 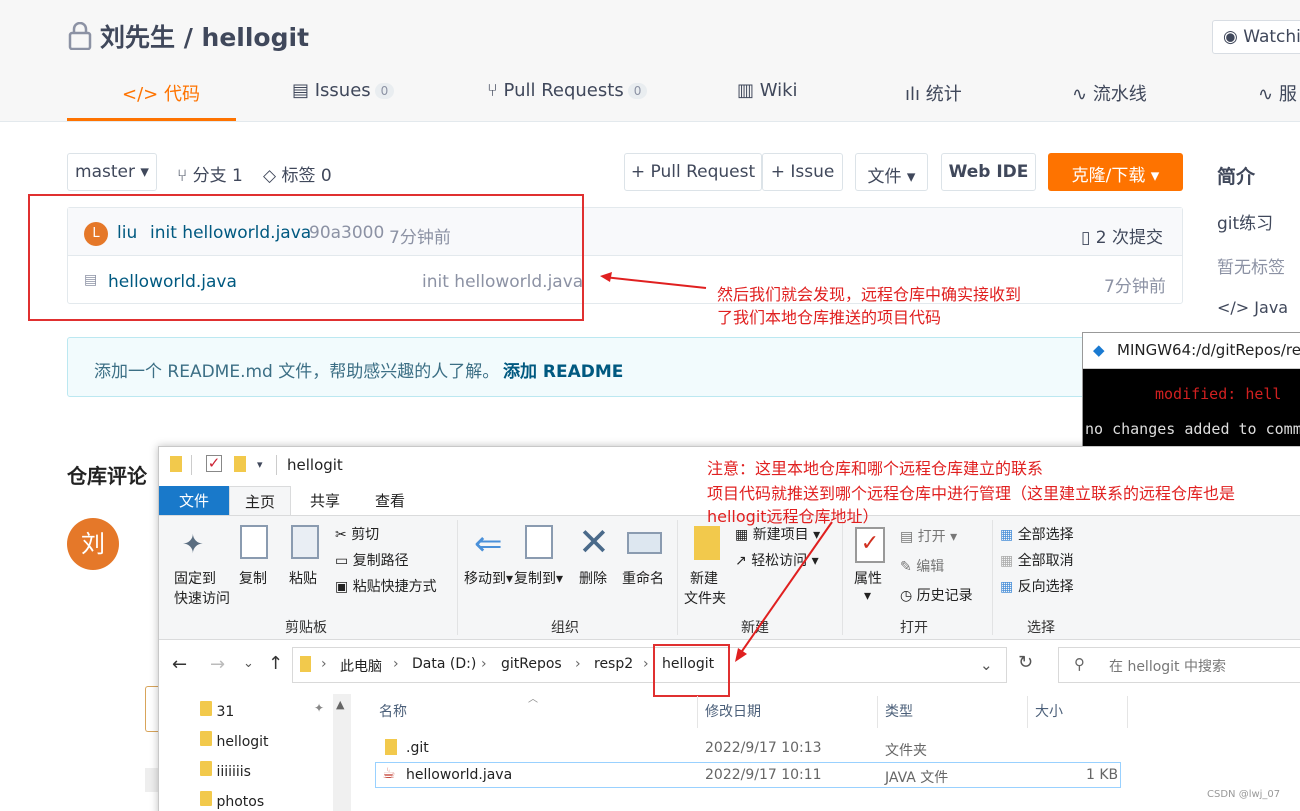 What do you see at coordinates (567, 90) in the screenshot?
I see `tab-pull-requests: ⑂ Pull Requests 0` at bounding box center [567, 90].